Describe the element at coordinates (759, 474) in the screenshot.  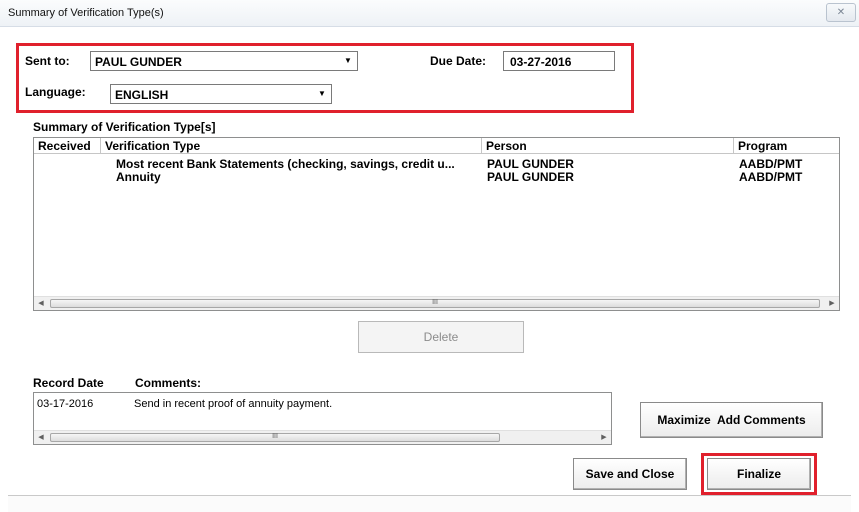
I see `finalize-button: Finalize` at that location.